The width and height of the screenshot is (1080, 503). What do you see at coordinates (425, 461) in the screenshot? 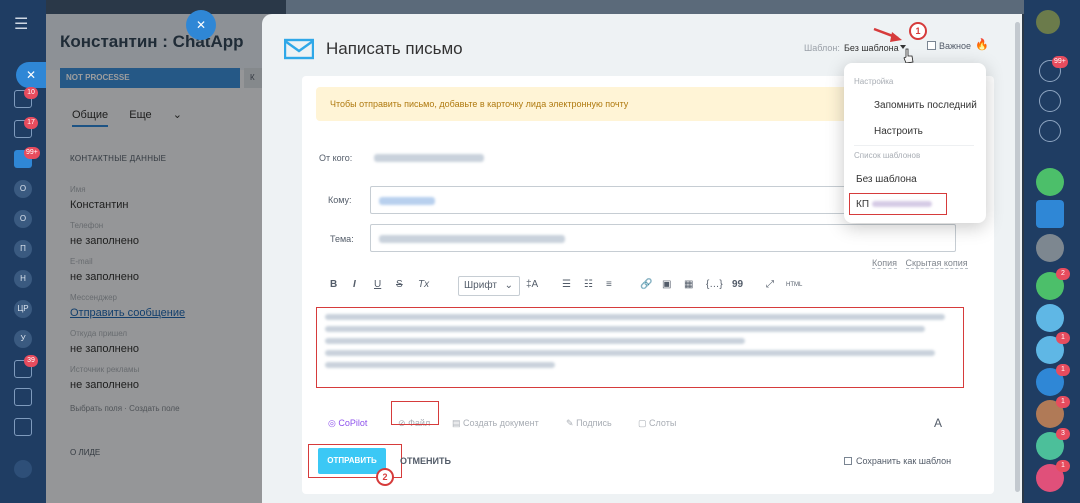
I see `cancel-button: ОТМЕНИТЬ` at bounding box center [425, 461].